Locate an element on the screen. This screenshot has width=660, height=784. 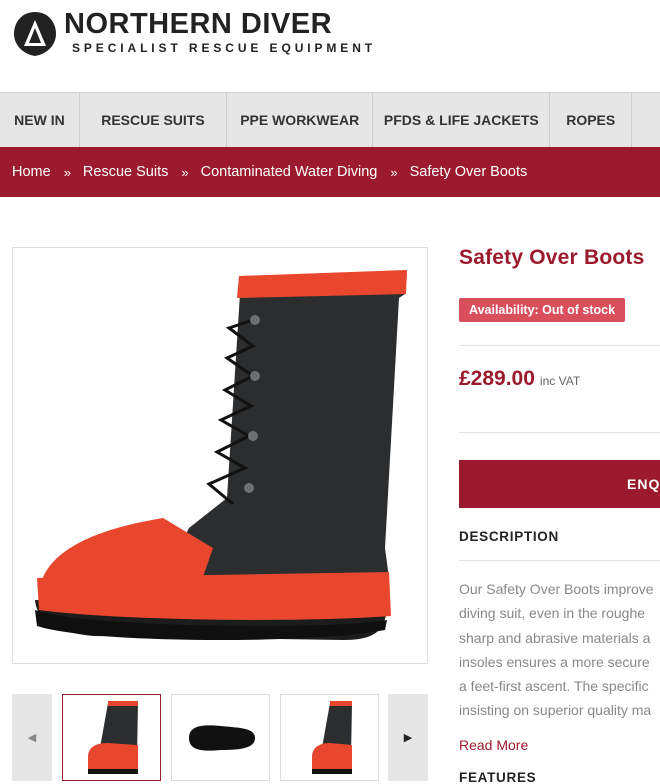
boot-pair-thumbnail is located at coordinates (331, 737).